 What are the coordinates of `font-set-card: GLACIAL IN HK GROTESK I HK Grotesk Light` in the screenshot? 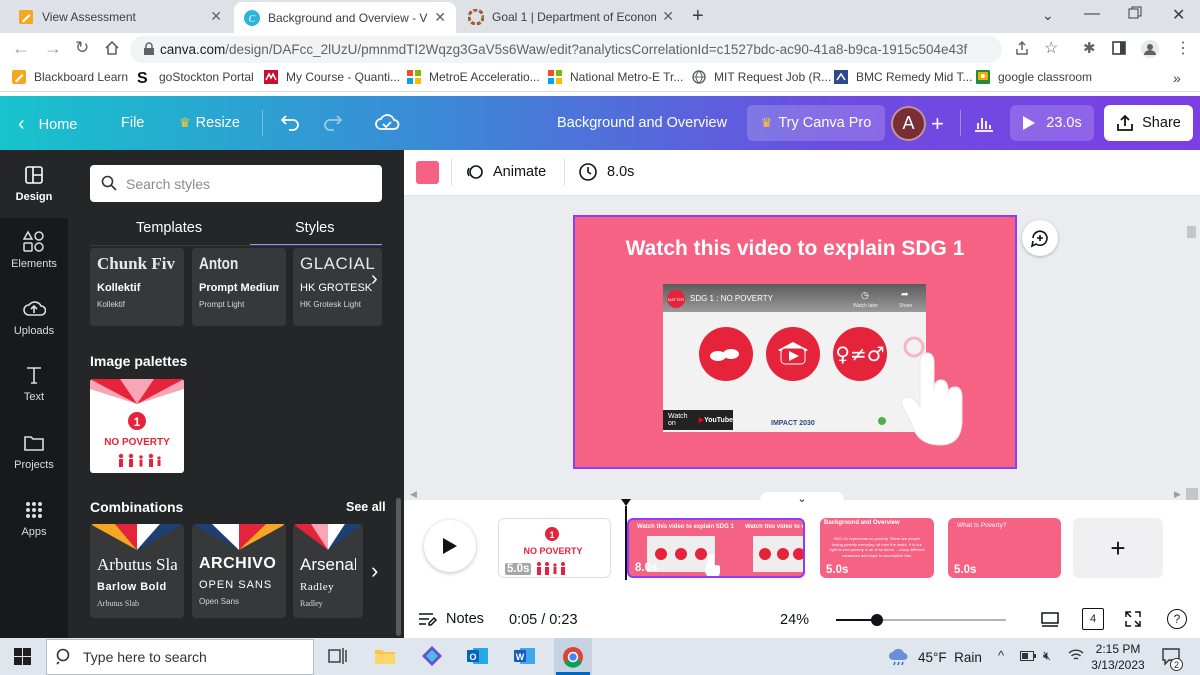 It's located at (337, 287).